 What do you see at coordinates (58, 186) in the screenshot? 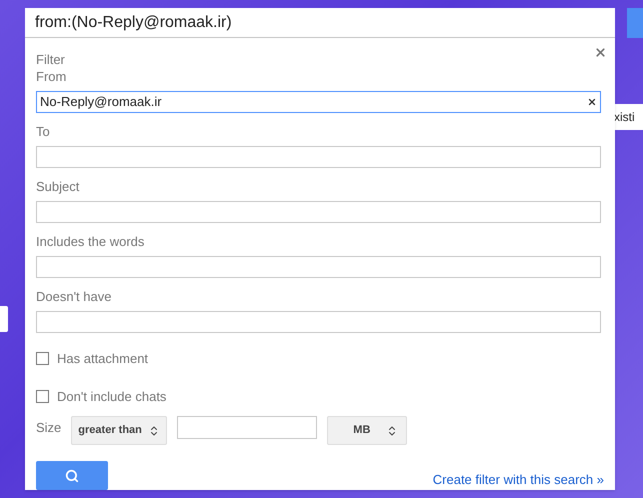
I see `field-label: Subject` at bounding box center [58, 186].